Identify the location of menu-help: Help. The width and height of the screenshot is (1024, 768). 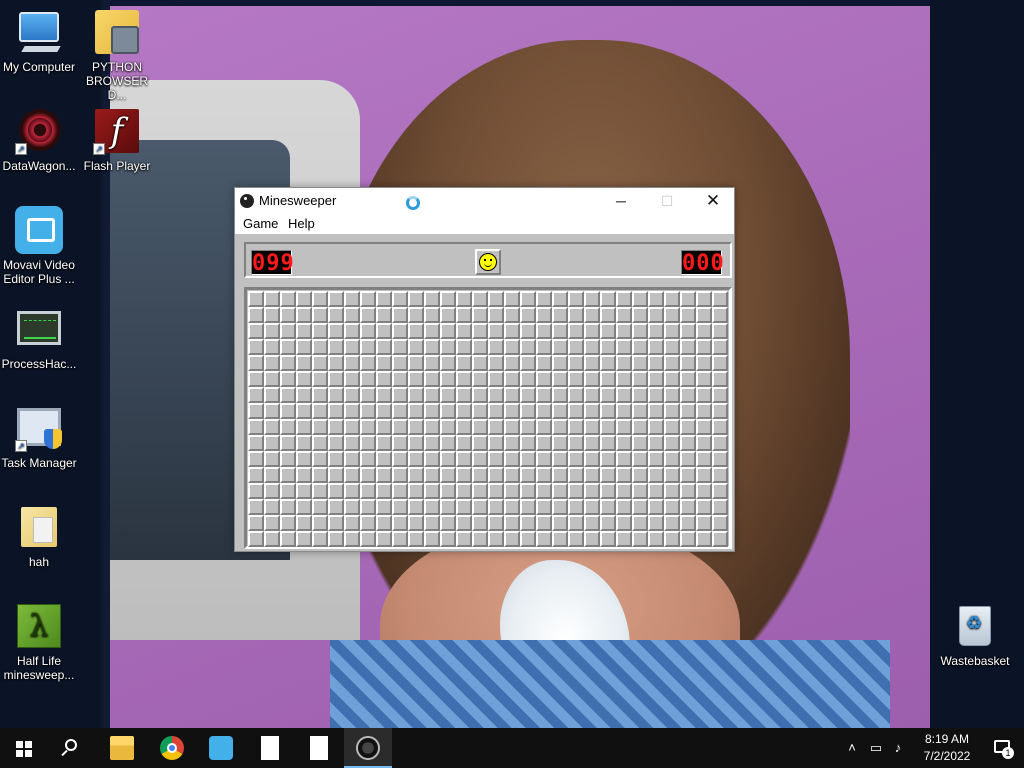
(301, 223).